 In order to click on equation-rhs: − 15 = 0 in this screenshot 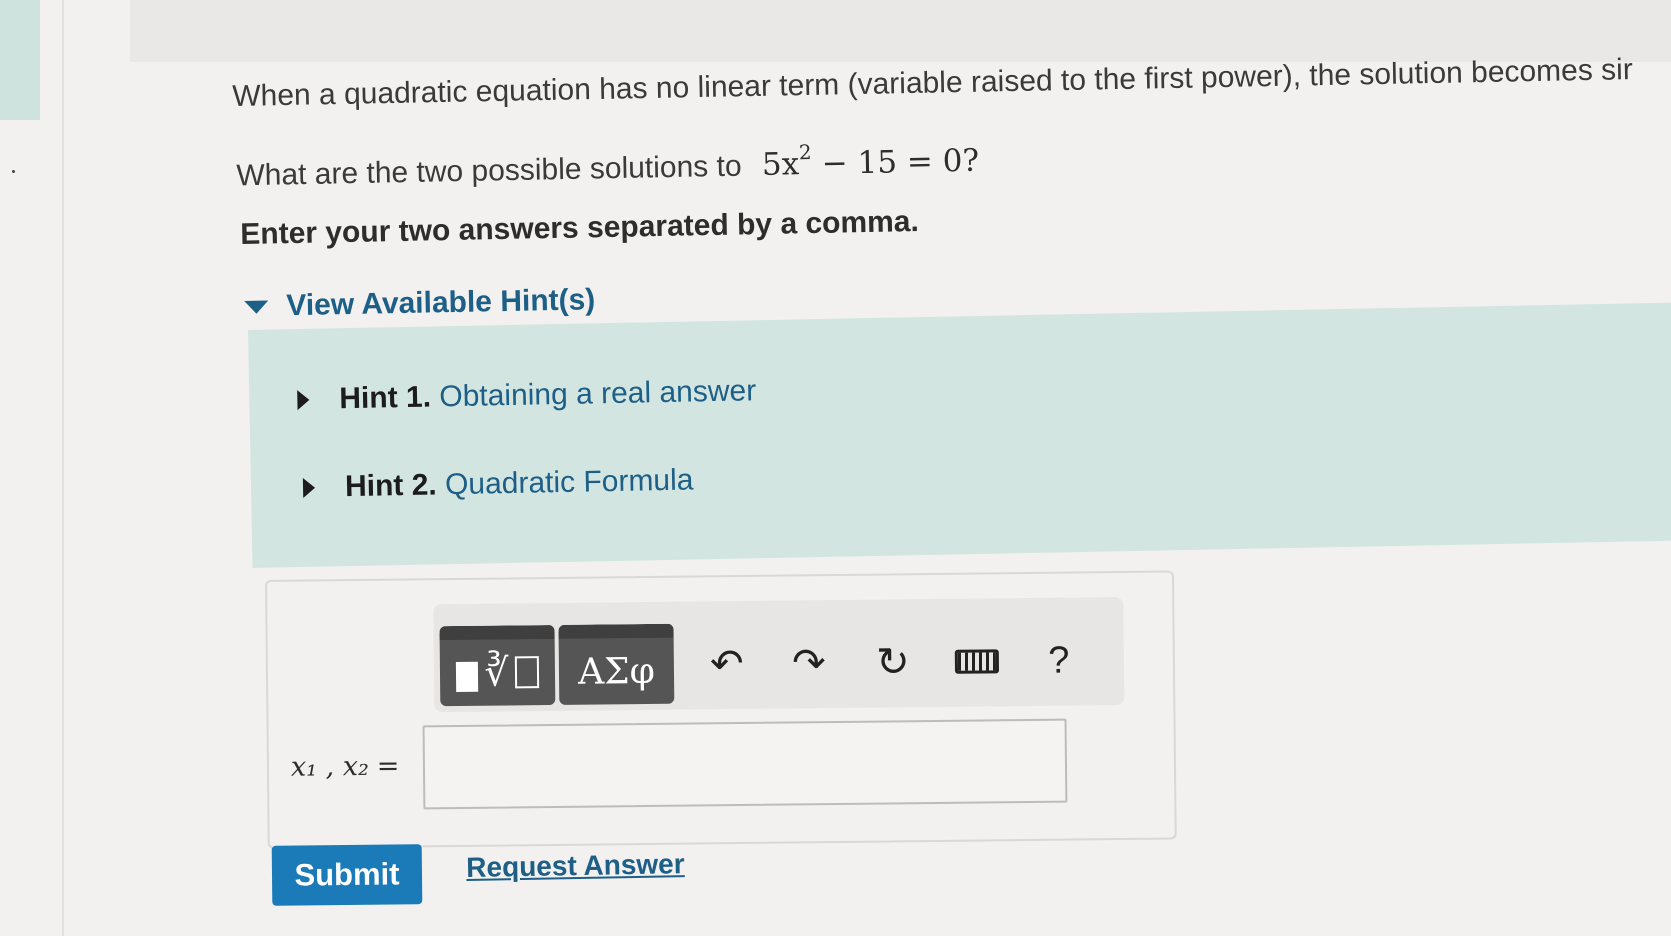, I will do `click(887, 163)`.